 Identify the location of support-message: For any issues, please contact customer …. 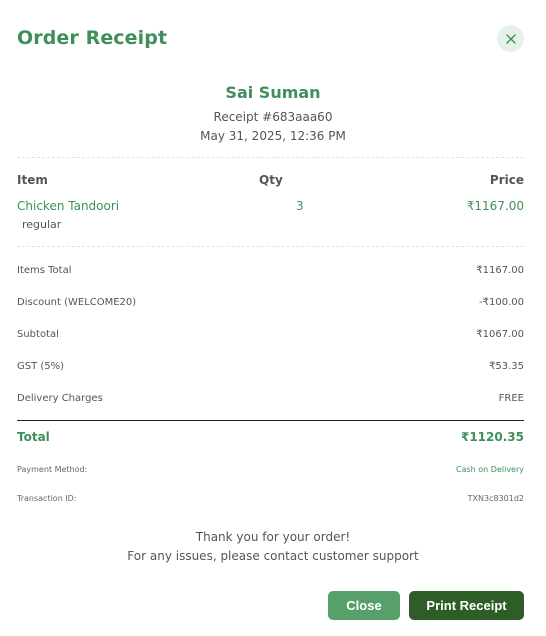
(273, 556).